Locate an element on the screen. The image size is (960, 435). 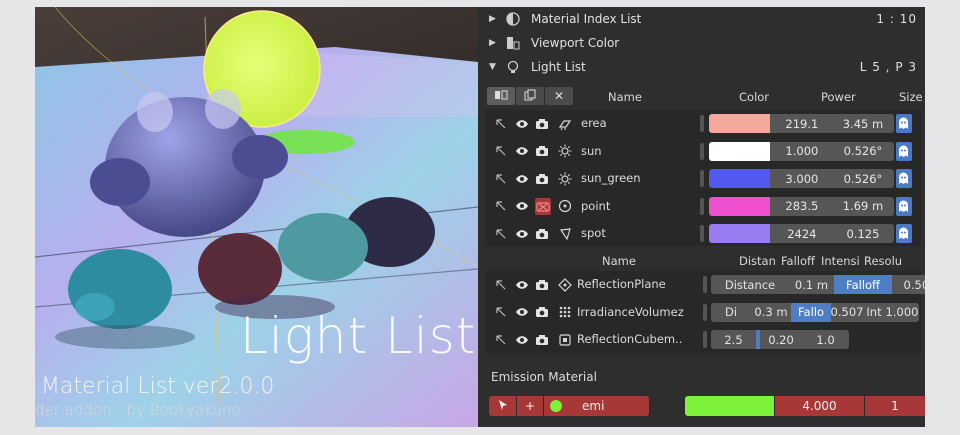
probe-field: 0.3 m is located at coordinates (771, 312).